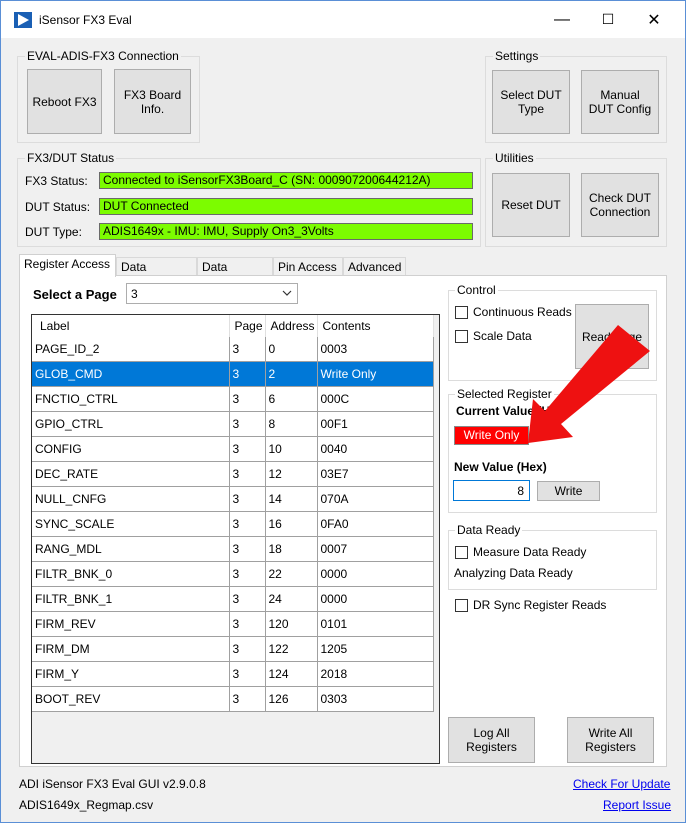  I want to click on cell-address: 24, so click(291, 599).